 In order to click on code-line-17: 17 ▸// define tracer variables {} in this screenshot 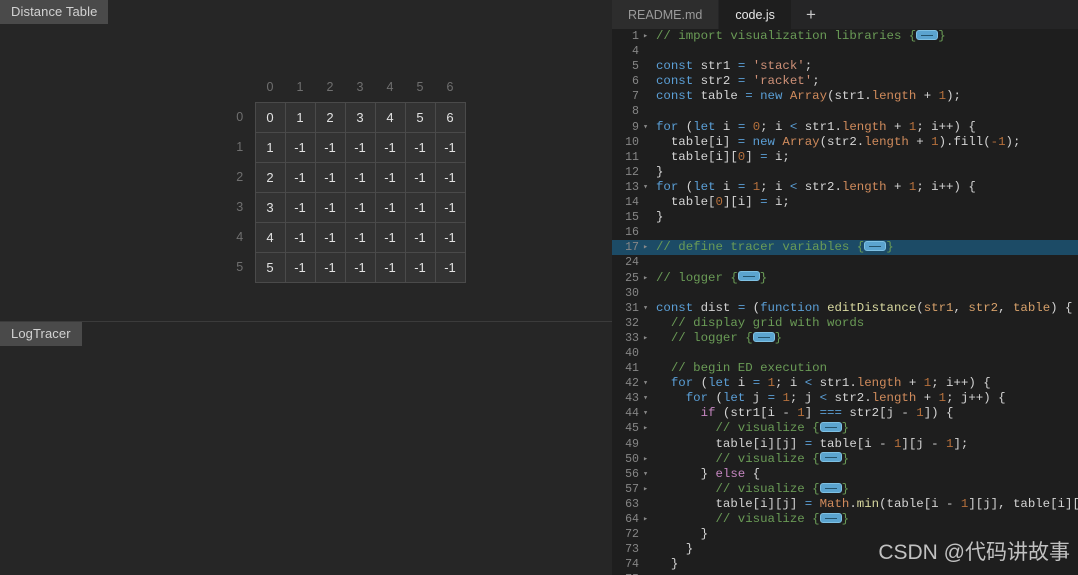, I will do `click(845, 248)`.